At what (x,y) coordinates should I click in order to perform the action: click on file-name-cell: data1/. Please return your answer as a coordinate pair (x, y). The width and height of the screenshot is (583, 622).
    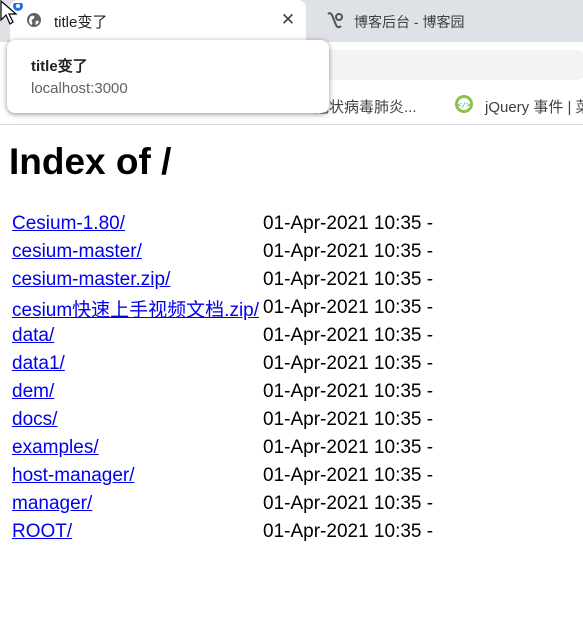
    Looking at the image, I should click on (135, 364).